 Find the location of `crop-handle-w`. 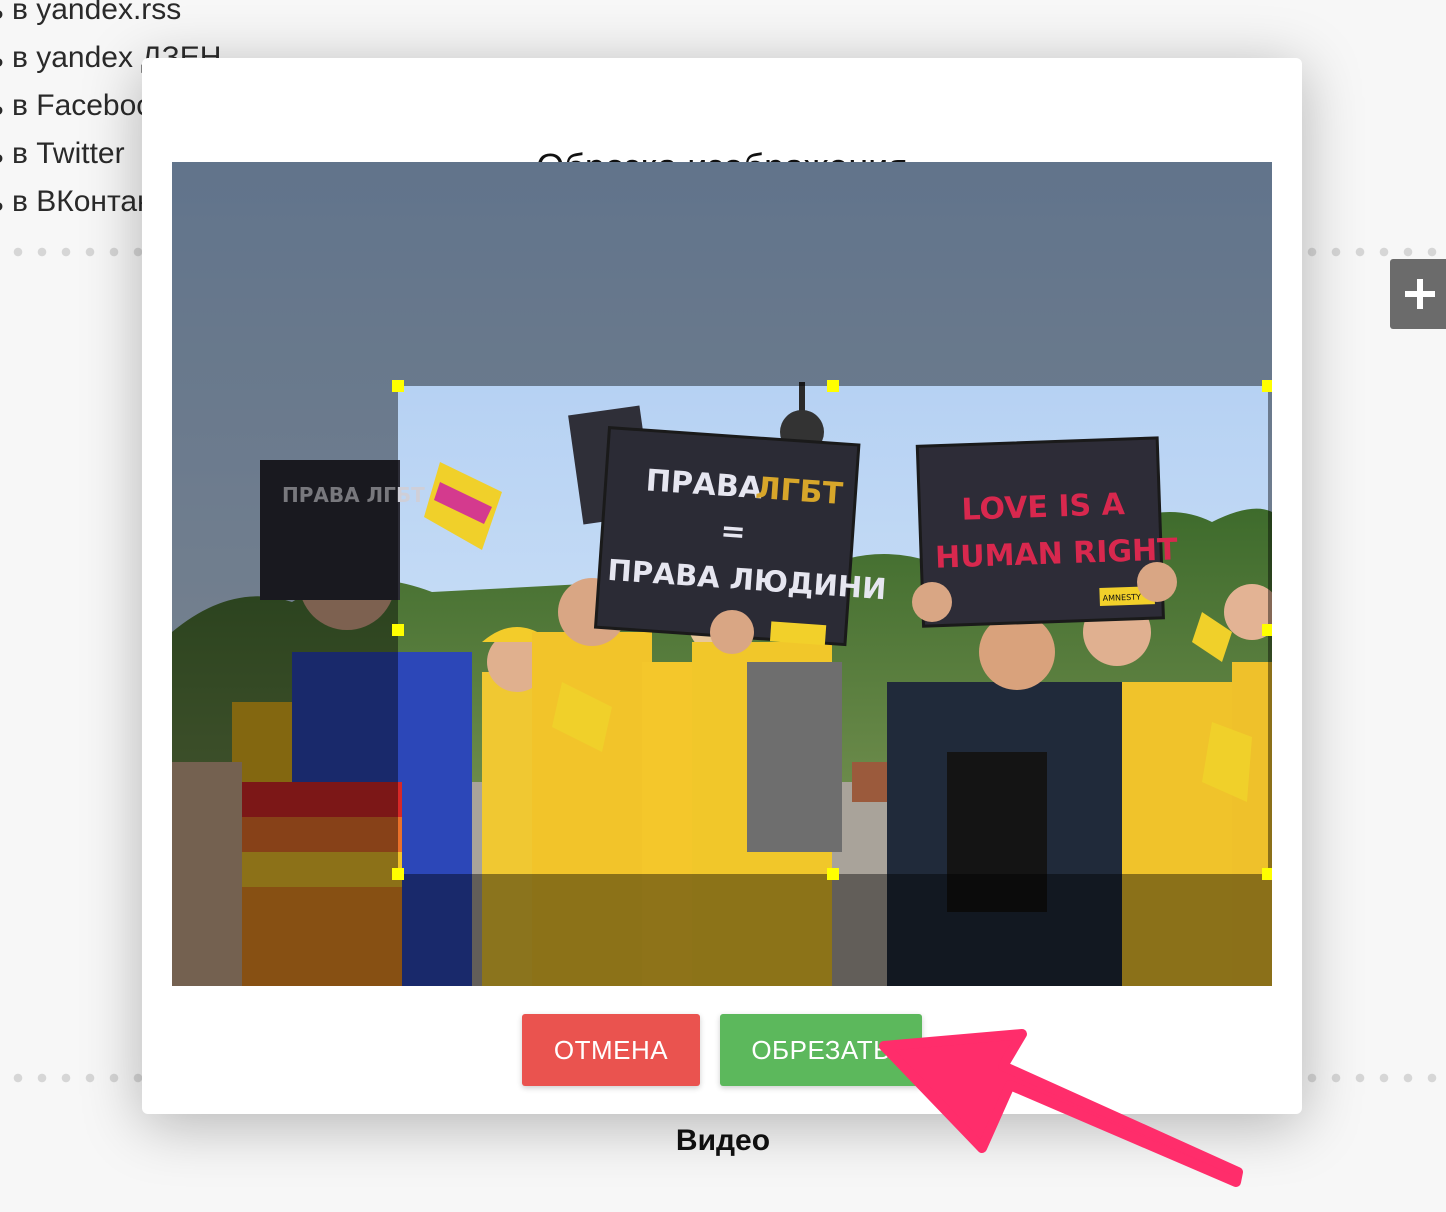

crop-handle-w is located at coordinates (398, 630).